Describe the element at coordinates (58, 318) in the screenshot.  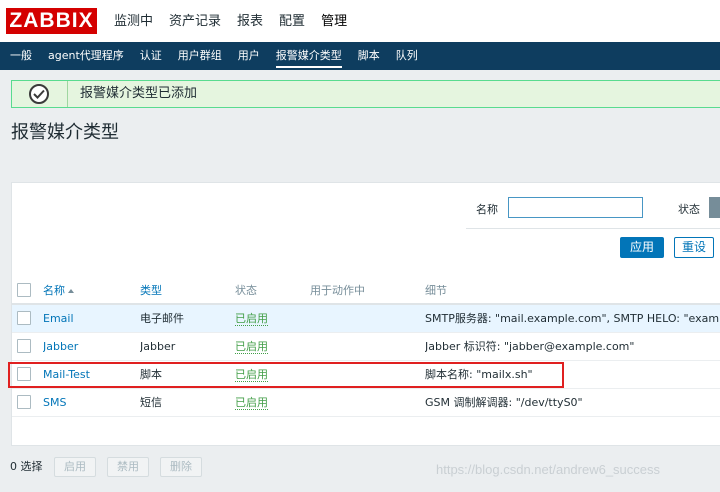
I see `media-type-name-link: Email` at that location.